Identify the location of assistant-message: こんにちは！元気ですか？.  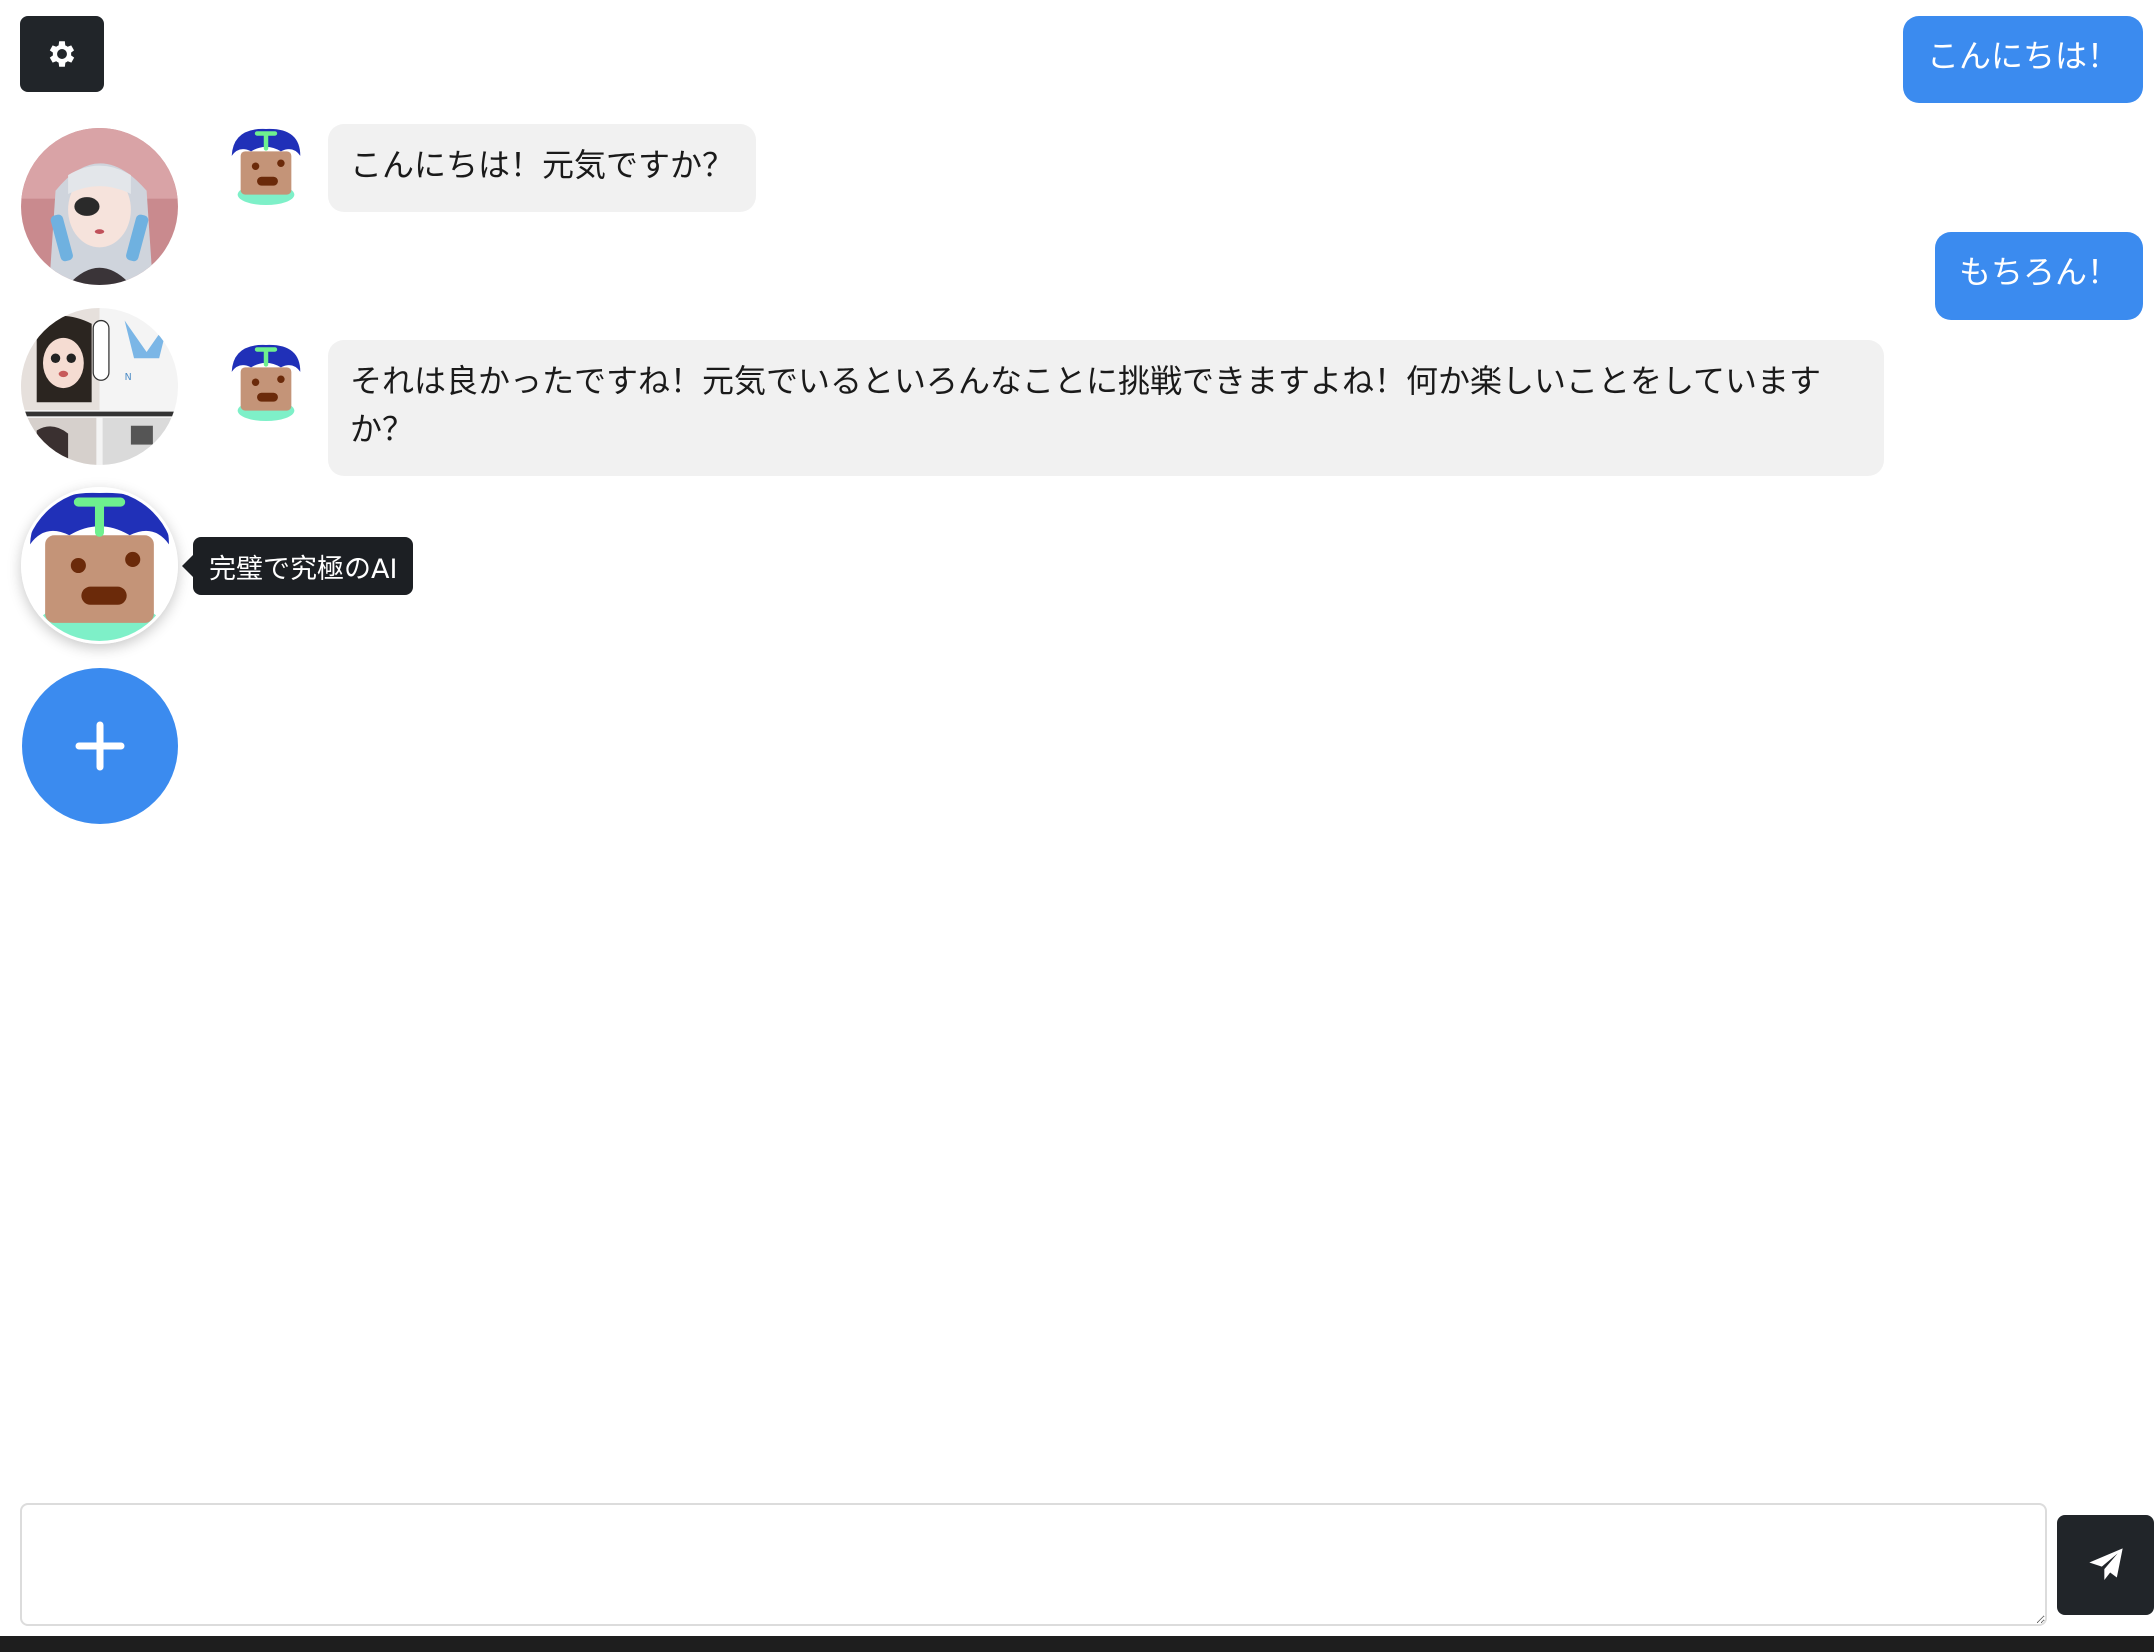
(542, 168).